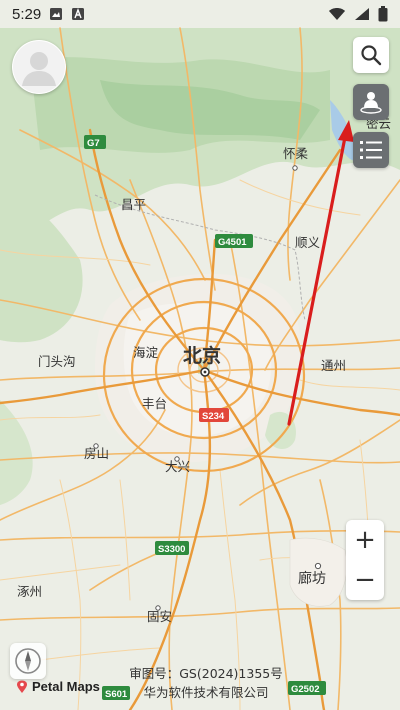 The image size is (400, 710). Describe the element at coordinates (365, 580) in the screenshot. I see `zoom-out-button: −` at that location.